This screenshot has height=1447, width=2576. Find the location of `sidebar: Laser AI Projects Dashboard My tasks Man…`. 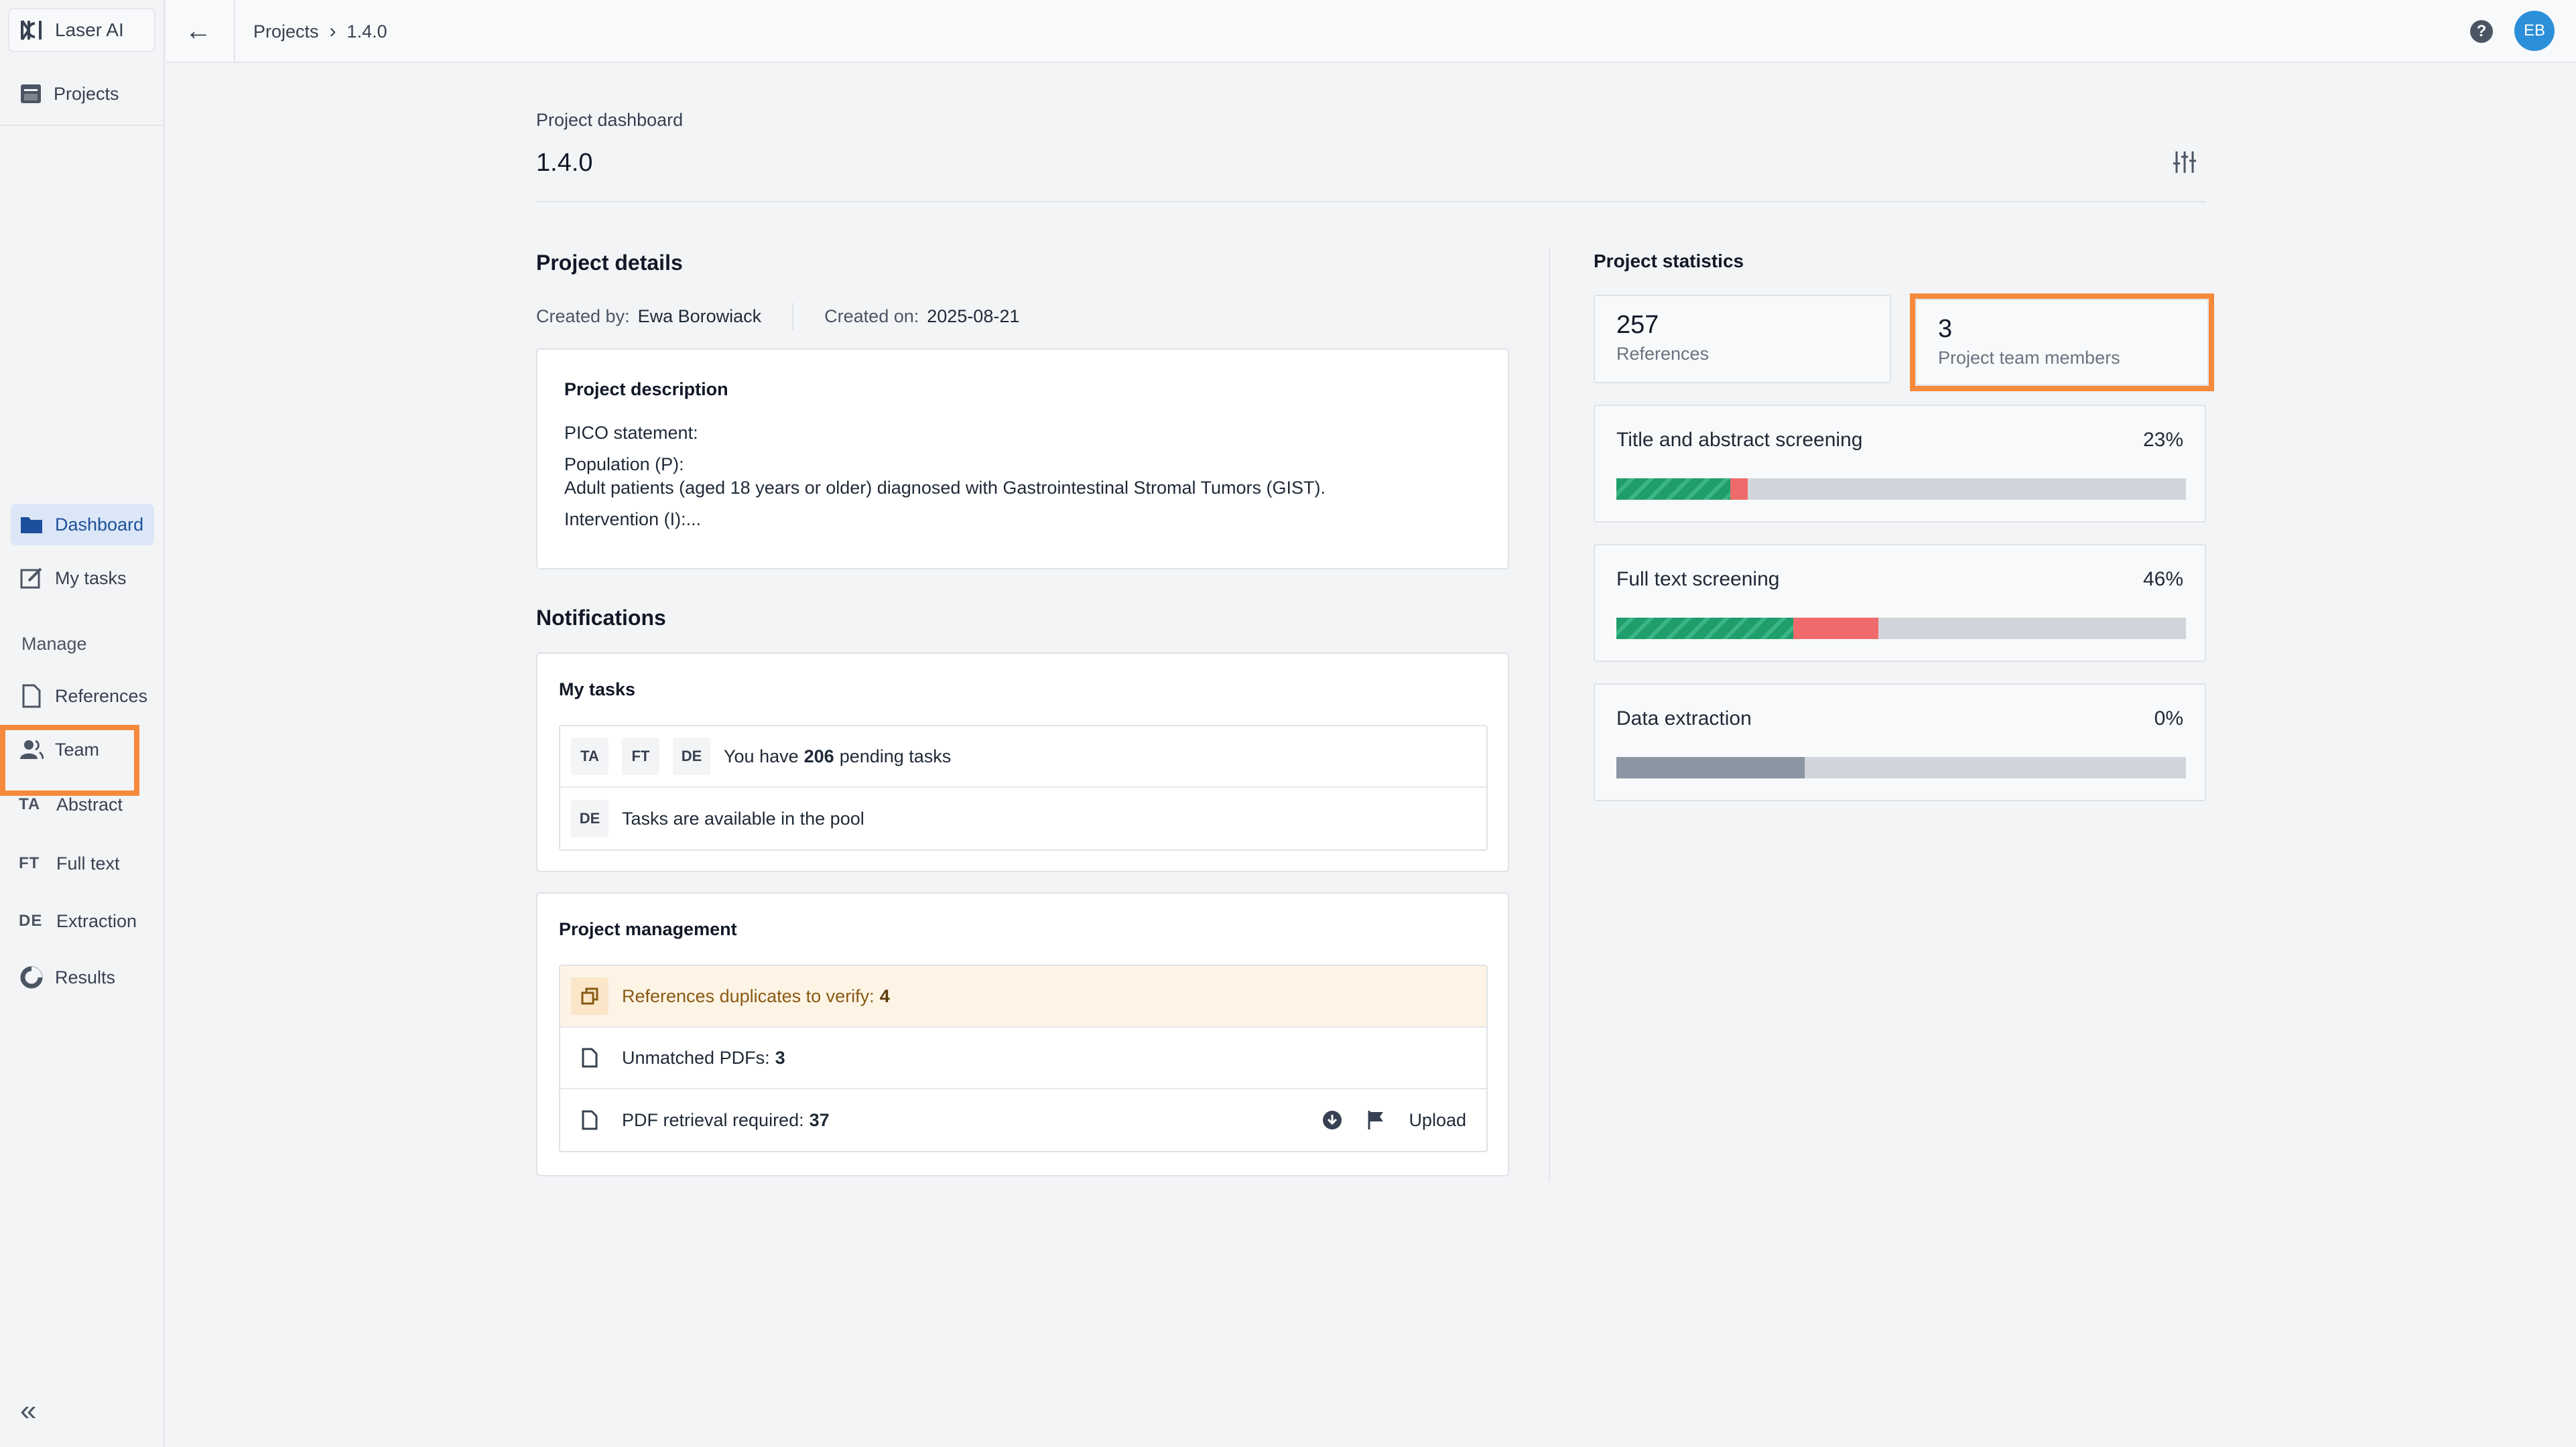

sidebar: Laser AI Projects Dashboard My tasks Man… is located at coordinates (82, 723).